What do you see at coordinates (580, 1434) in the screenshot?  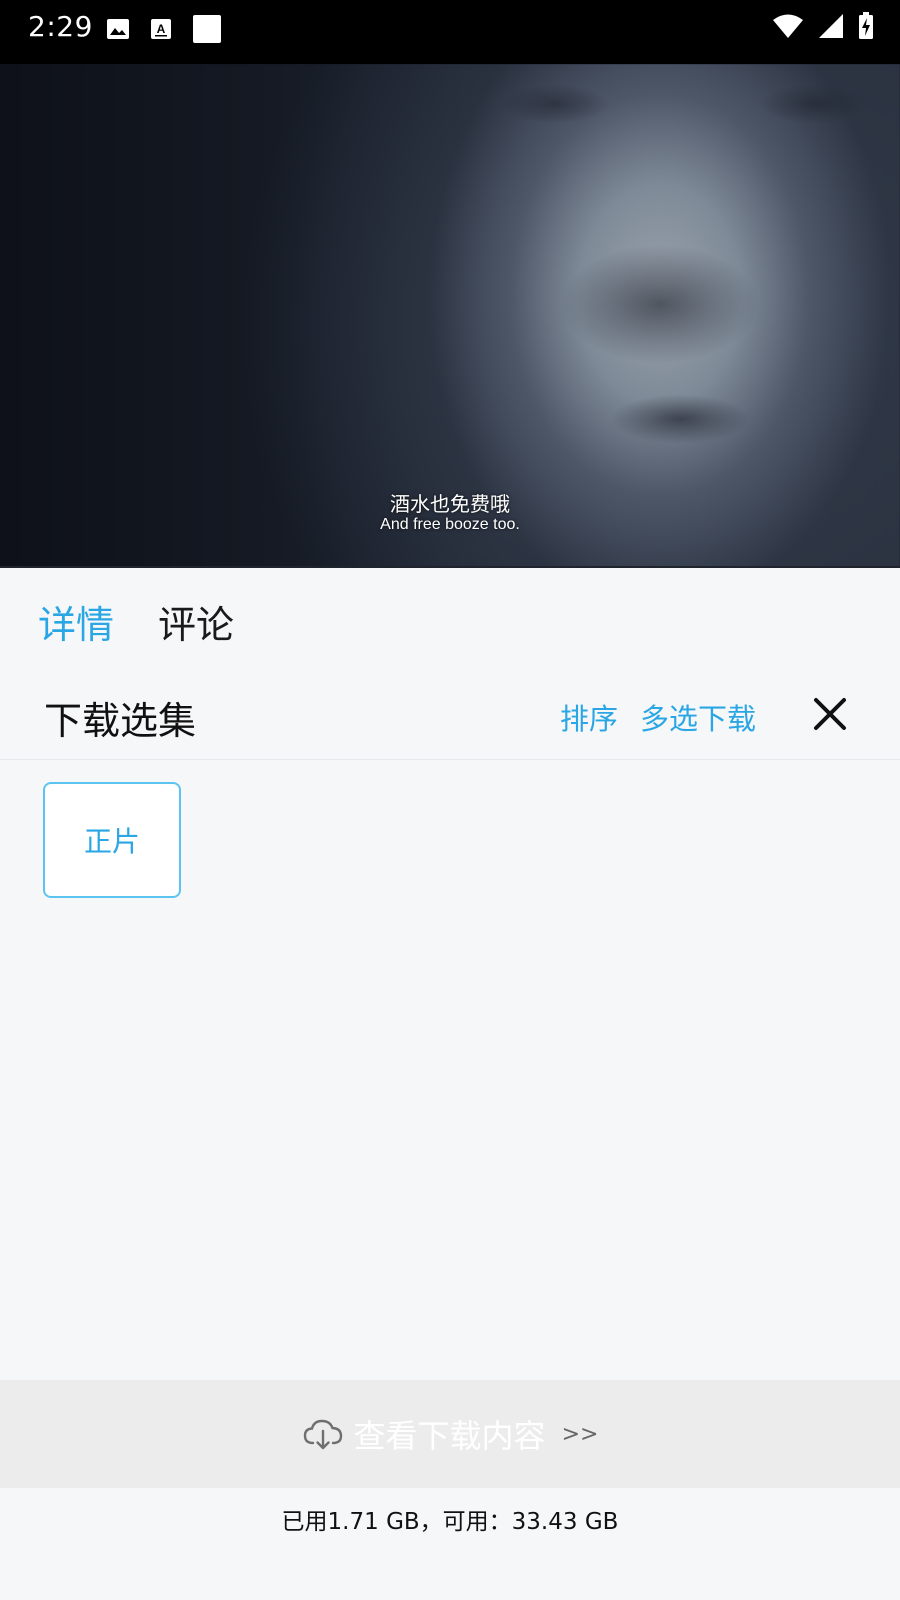 I see `view-downloads-arrows: >>` at bounding box center [580, 1434].